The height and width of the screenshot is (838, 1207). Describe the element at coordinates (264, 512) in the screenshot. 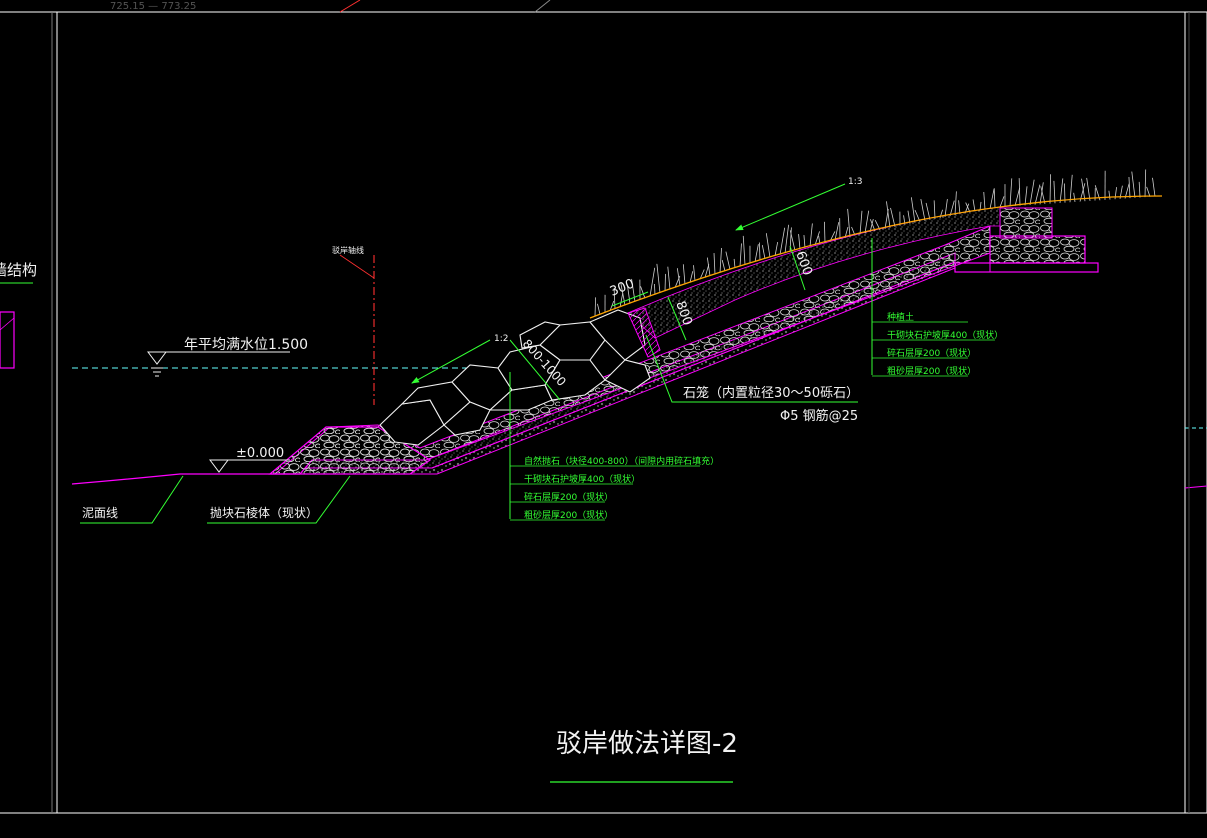

I see `riprap-label: 抛块石棱体（现状）` at that location.